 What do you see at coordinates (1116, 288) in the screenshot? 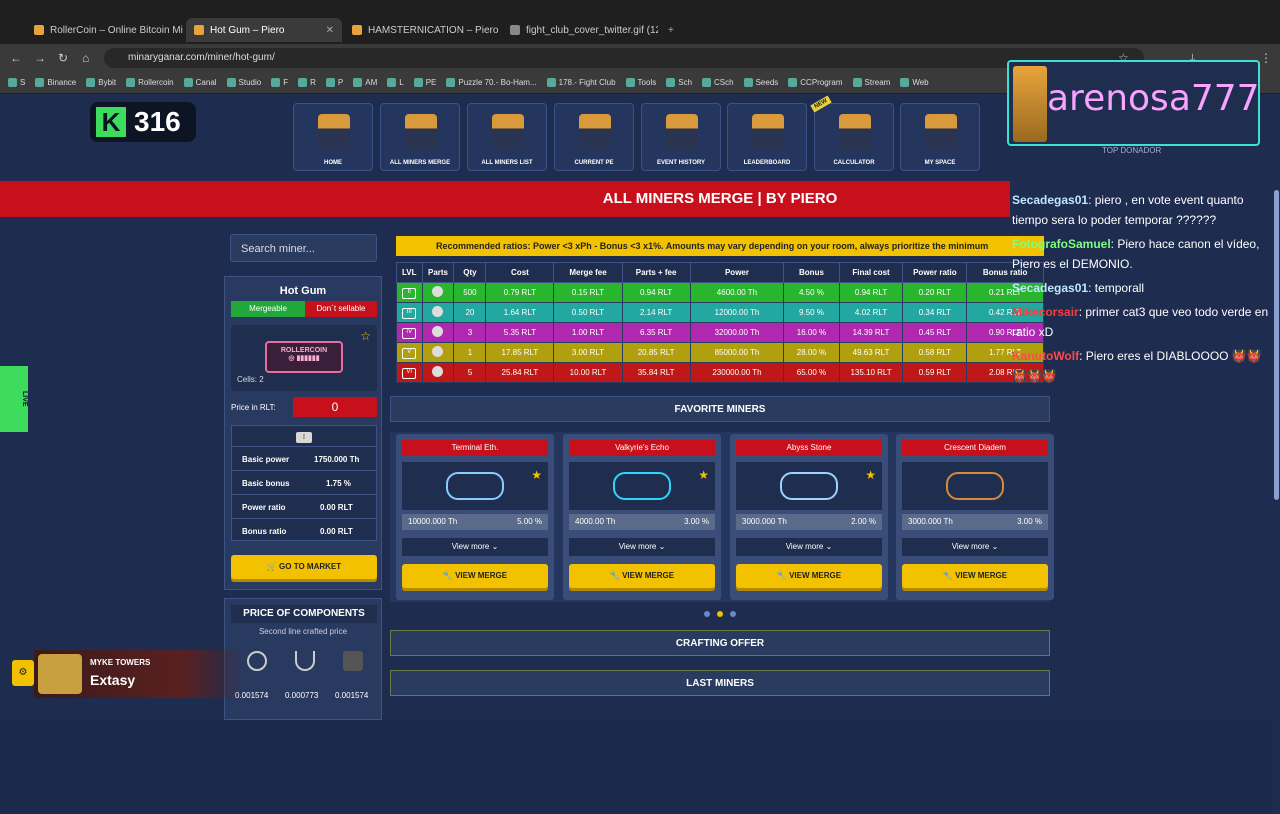
I see `chat-text: : temporall` at bounding box center [1116, 288].